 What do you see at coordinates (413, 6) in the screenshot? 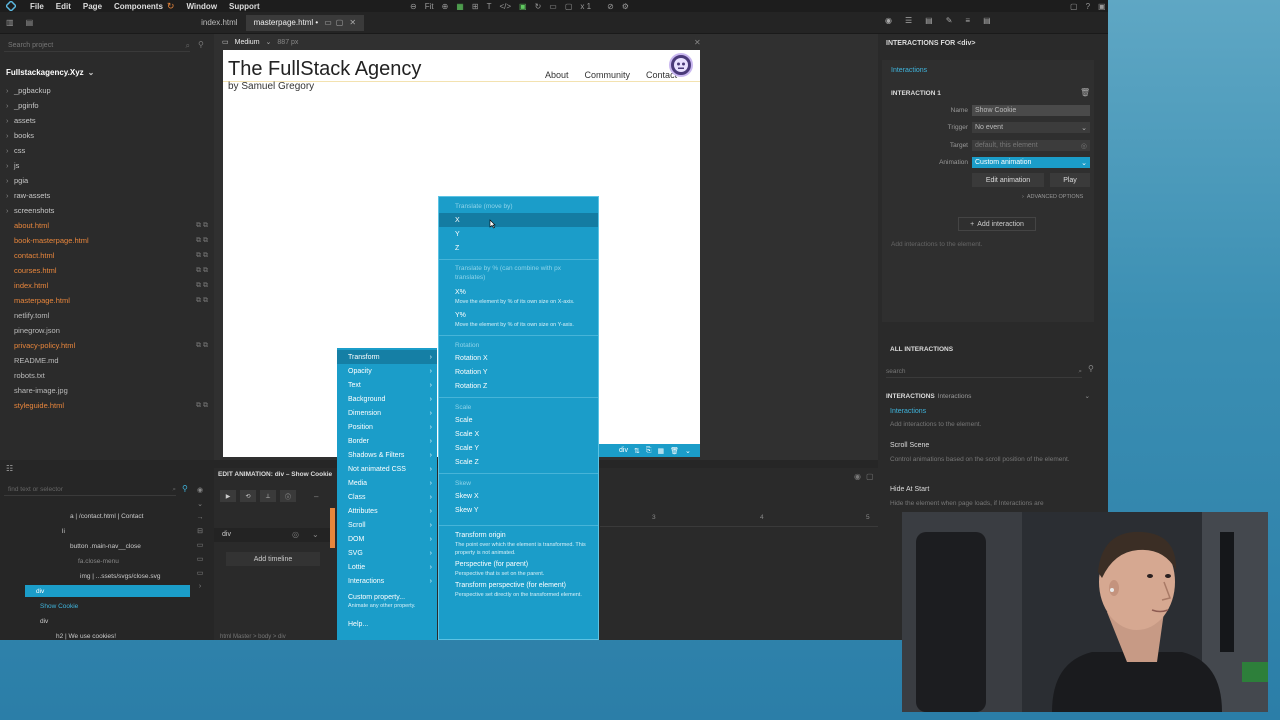
I see `zoom-out-icon: ⊖` at bounding box center [413, 6].